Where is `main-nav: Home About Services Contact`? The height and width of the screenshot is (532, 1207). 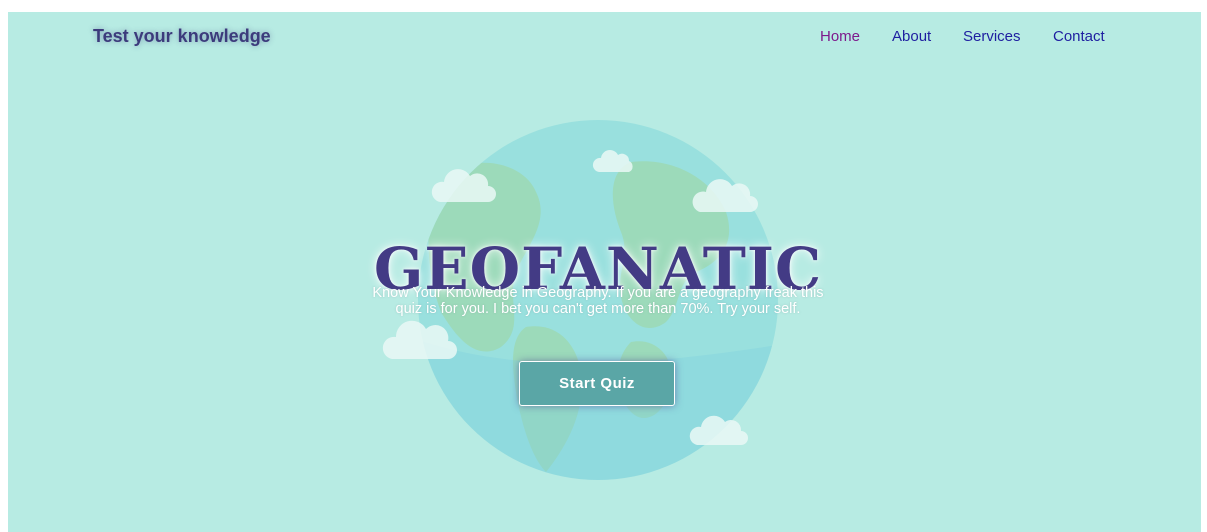 main-nav: Home About Services Contact is located at coordinates (604, 38).